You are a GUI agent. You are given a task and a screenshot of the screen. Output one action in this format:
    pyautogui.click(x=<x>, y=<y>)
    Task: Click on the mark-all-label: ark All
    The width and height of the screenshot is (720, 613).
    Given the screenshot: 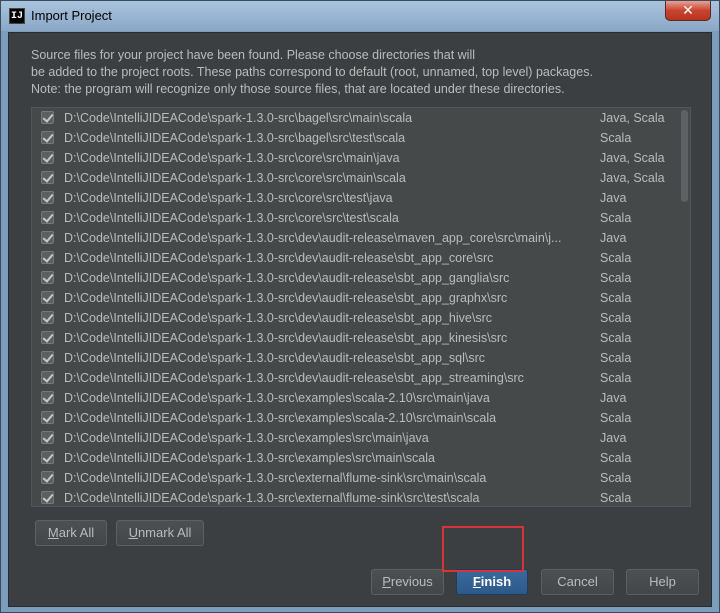 What is the action you would take?
    pyautogui.click(x=76, y=532)
    